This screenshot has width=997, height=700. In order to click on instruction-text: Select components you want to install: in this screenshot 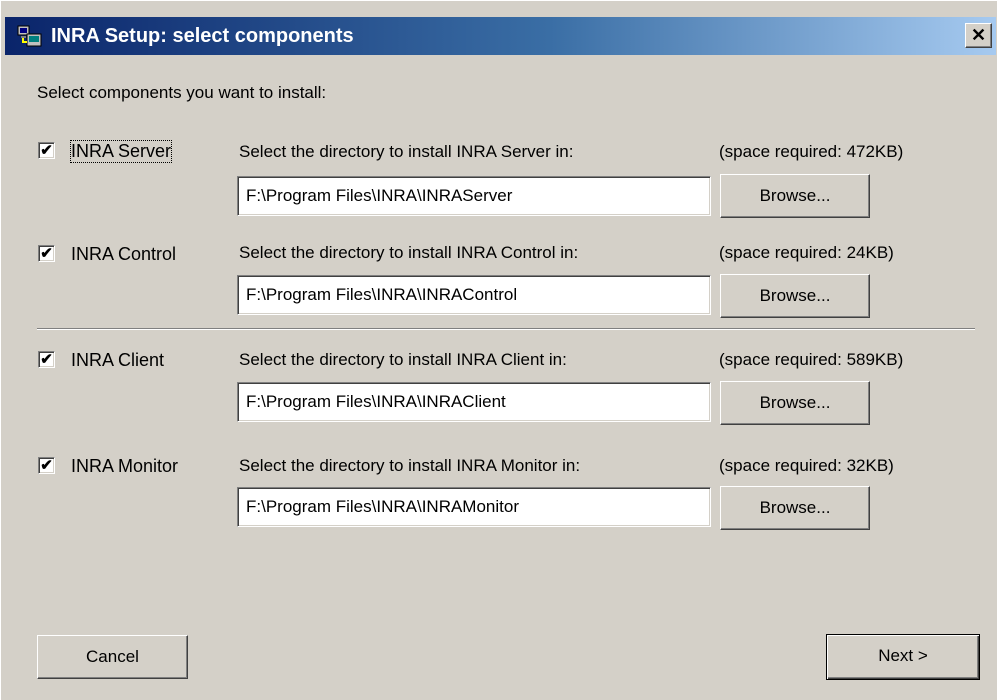, I will do `click(182, 92)`.